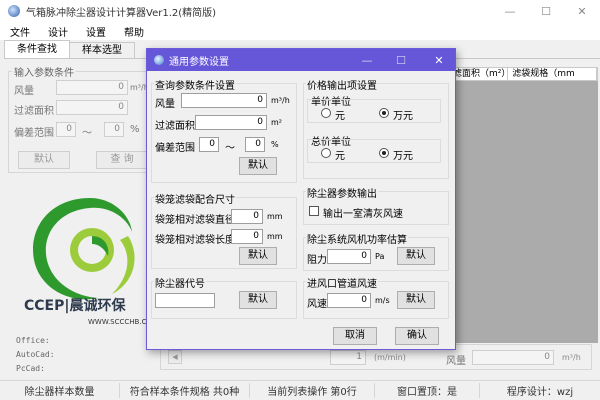 The image size is (600, 400). What do you see at coordinates (401, 60) in the screenshot?
I see `dialog-maximize-button: ☐` at bounding box center [401, 60].